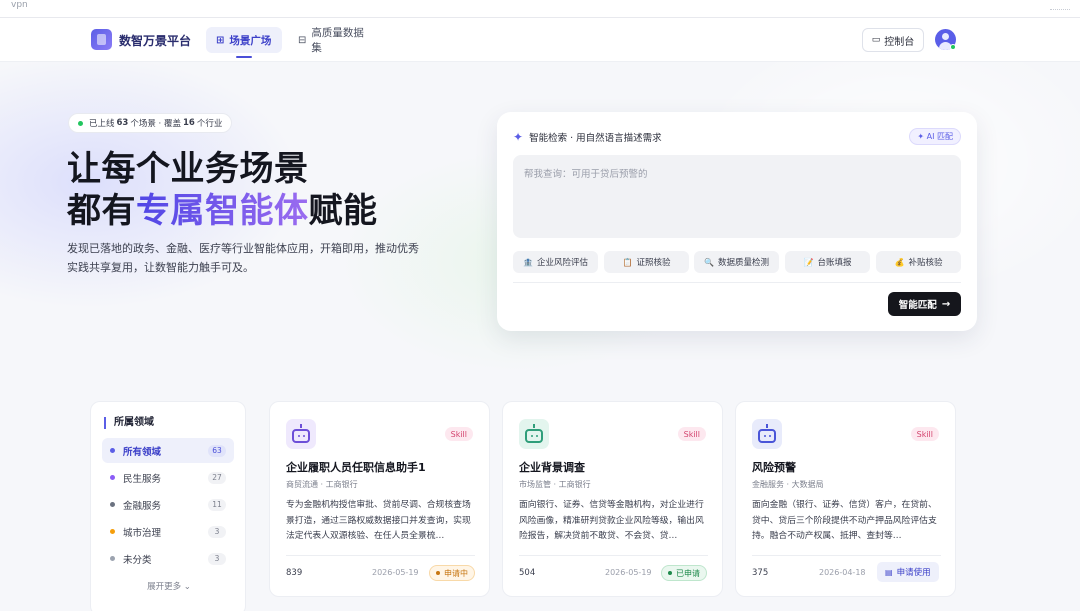  What do you see at coordinates (142, 506) in the screenshot?
I see `sidebar-item-label: 金融服务` at bounding box center [142, 506].